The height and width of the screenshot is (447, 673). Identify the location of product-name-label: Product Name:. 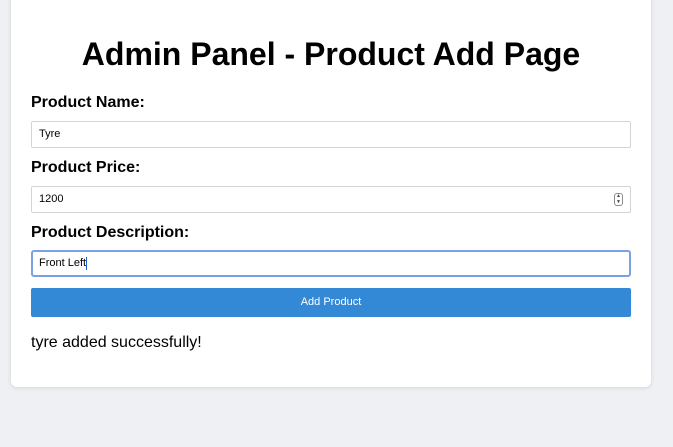
(88, 102).